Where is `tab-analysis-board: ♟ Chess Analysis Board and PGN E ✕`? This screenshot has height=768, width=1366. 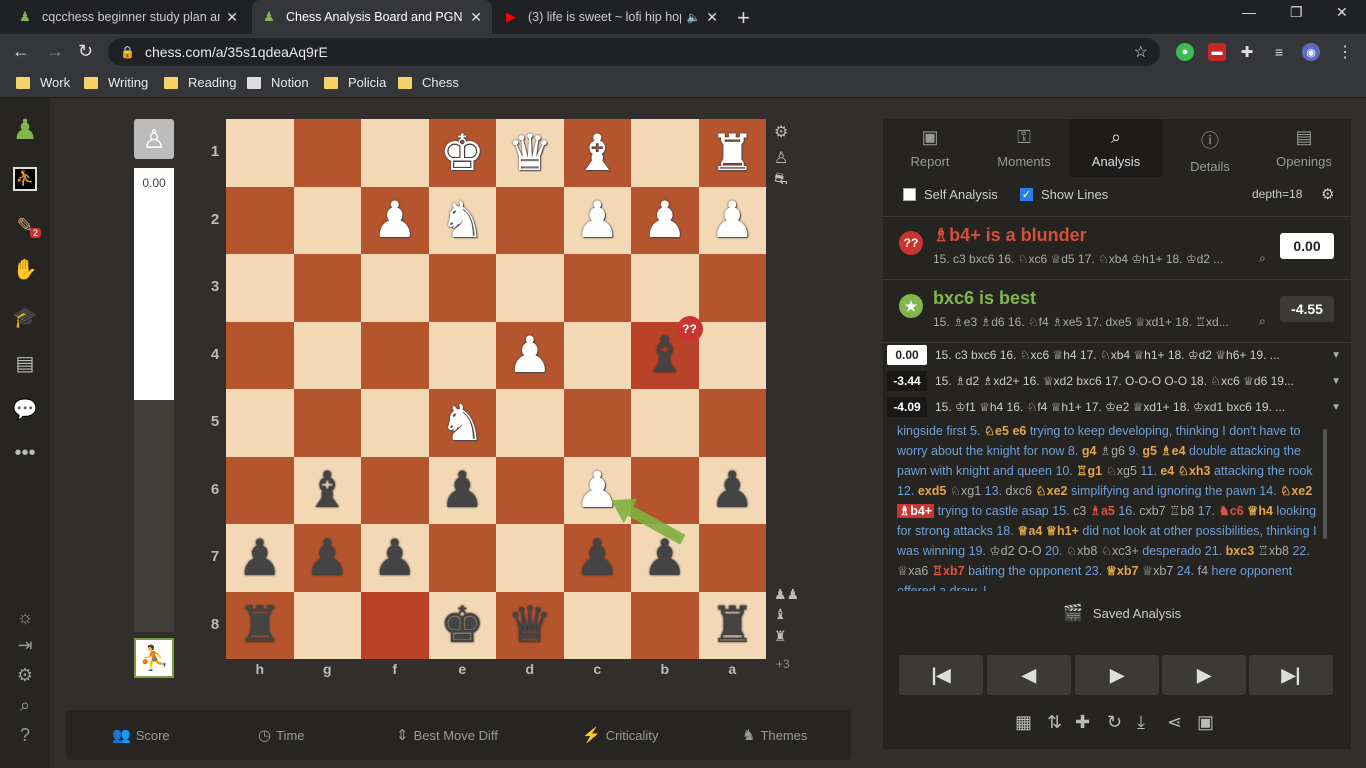 tab-analysis-board: ♟ Chess Analysis Board and PGN E ✕ is located at coordinates (372, 17).